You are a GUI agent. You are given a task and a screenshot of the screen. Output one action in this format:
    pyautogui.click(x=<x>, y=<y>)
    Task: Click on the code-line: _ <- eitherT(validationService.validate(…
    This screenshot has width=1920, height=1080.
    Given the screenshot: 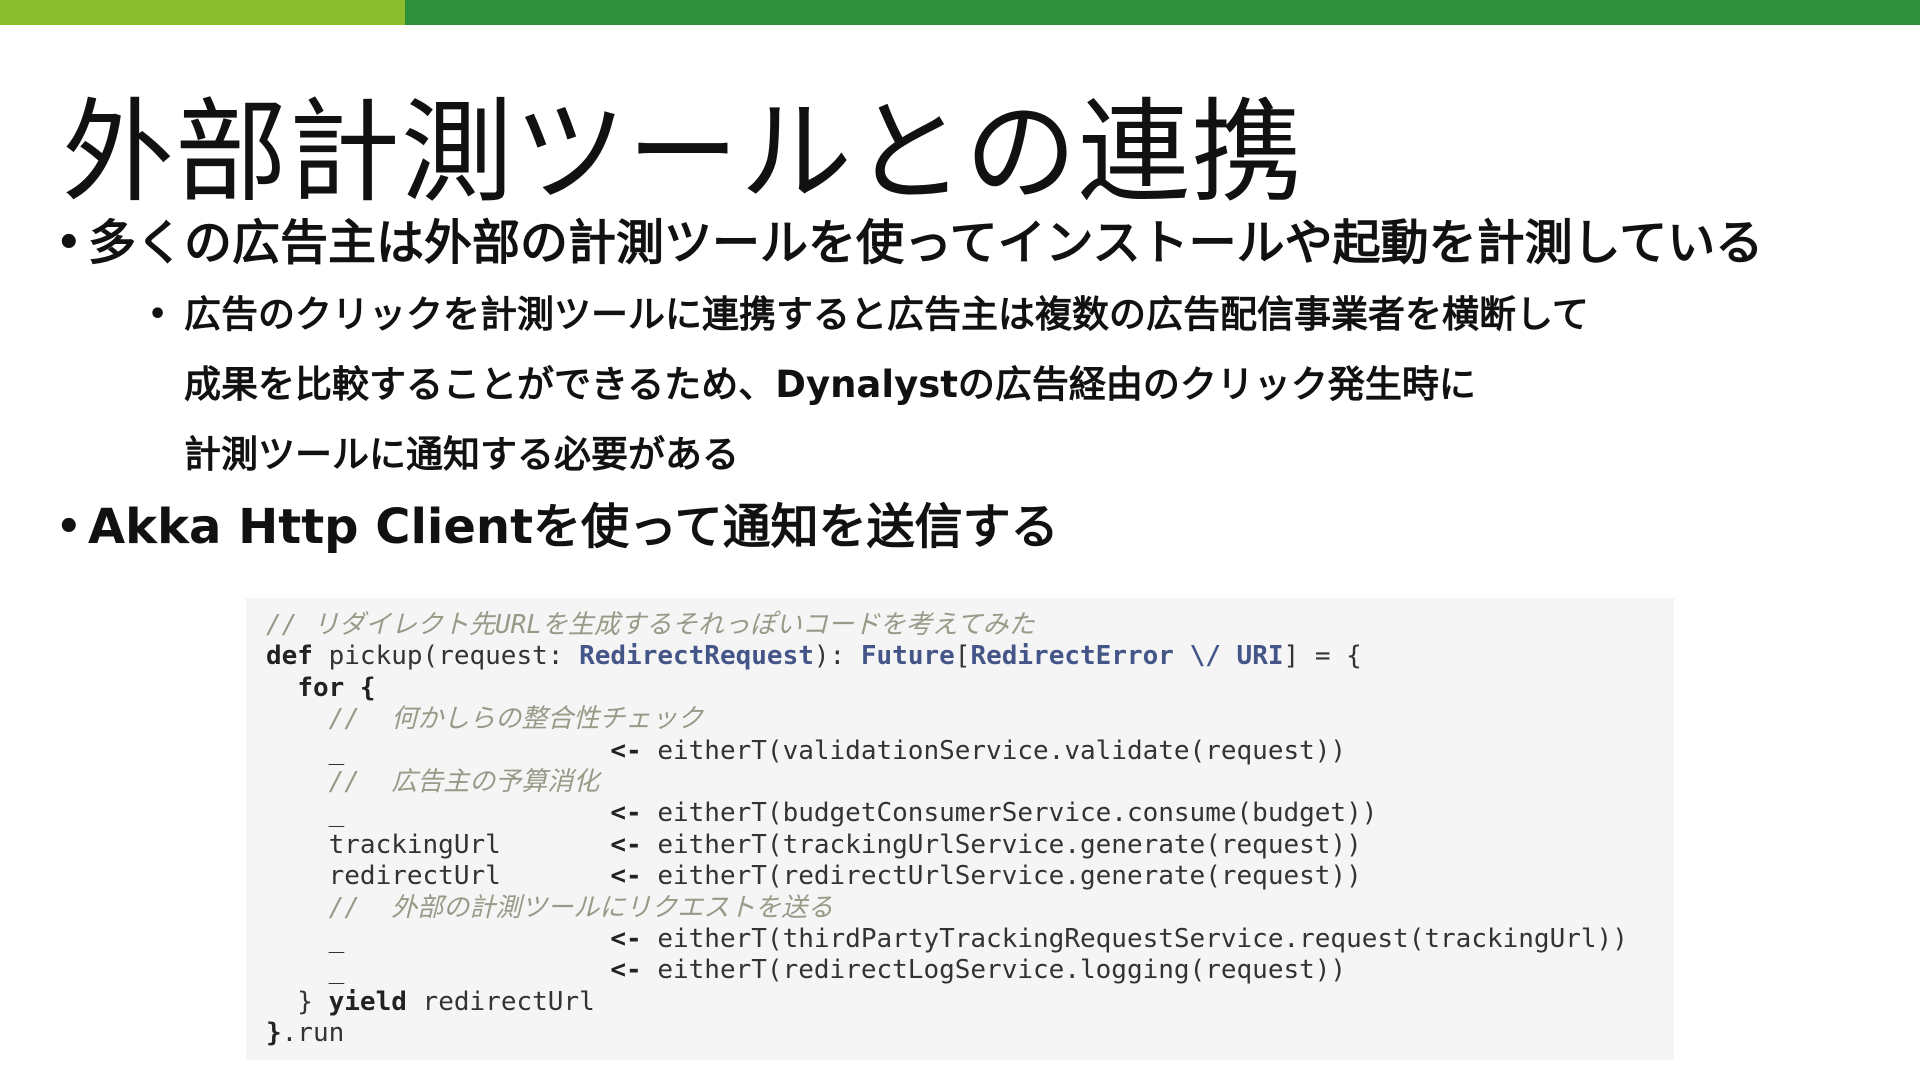 What is the action you would take?
    pyautogui.click(x=960, y=751)
    